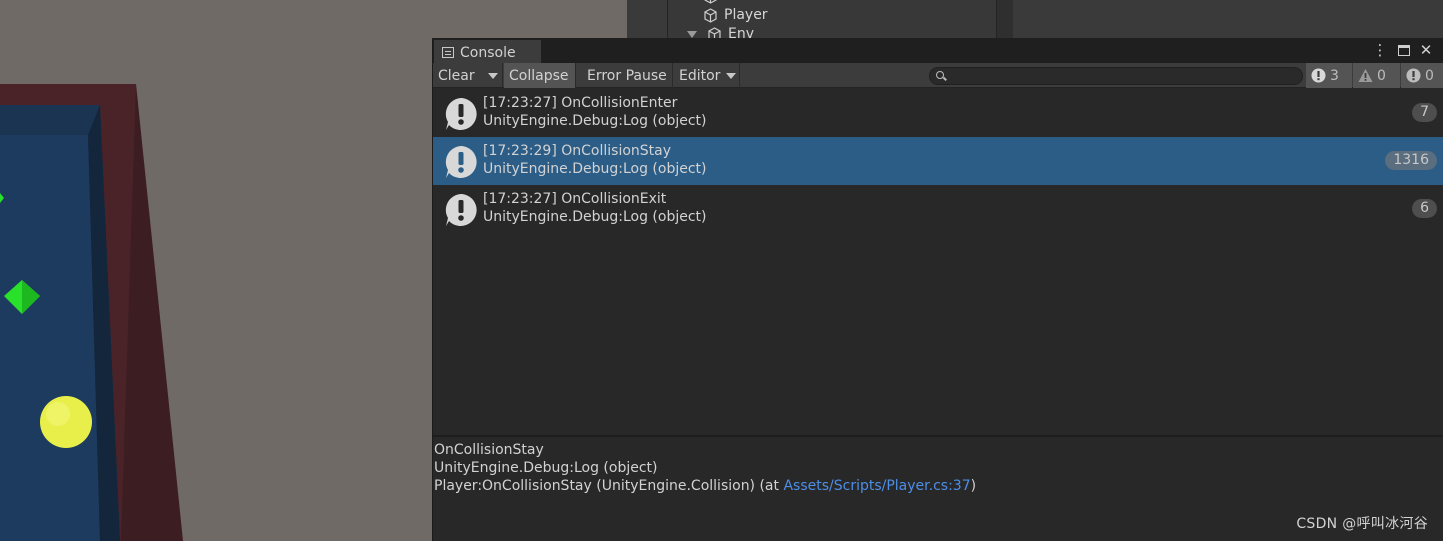 This screenshot has width=1443, height=541. I want to click on warning-filter-toggle: 0, so click(1376, 75).